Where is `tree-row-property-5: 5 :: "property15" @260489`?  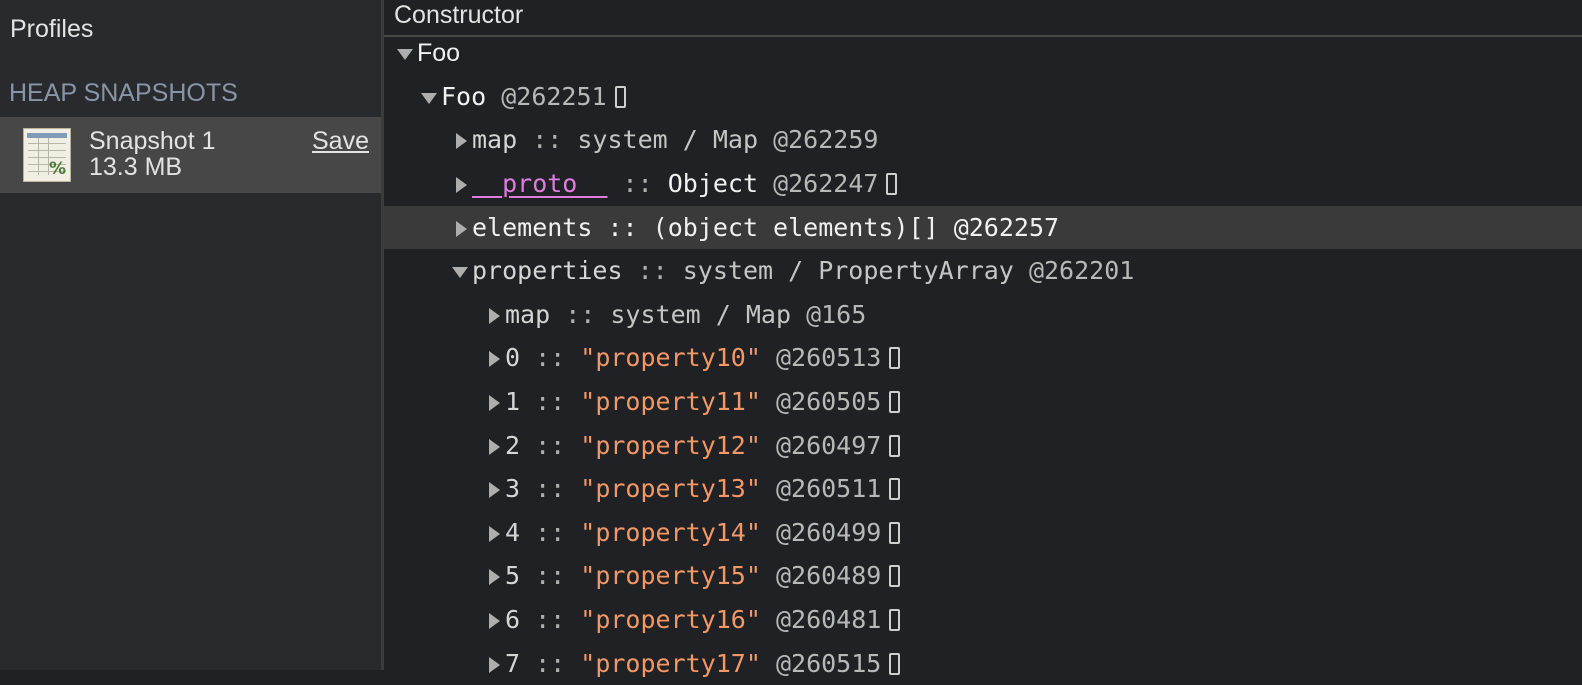 tree-row-property-5: 5 :: "property15" @260489 is located at coordinates (983, 575).